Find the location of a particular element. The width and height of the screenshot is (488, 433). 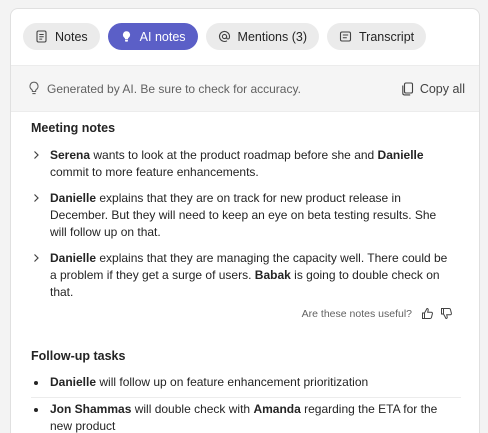

divider is located at coordinates (246, 397).